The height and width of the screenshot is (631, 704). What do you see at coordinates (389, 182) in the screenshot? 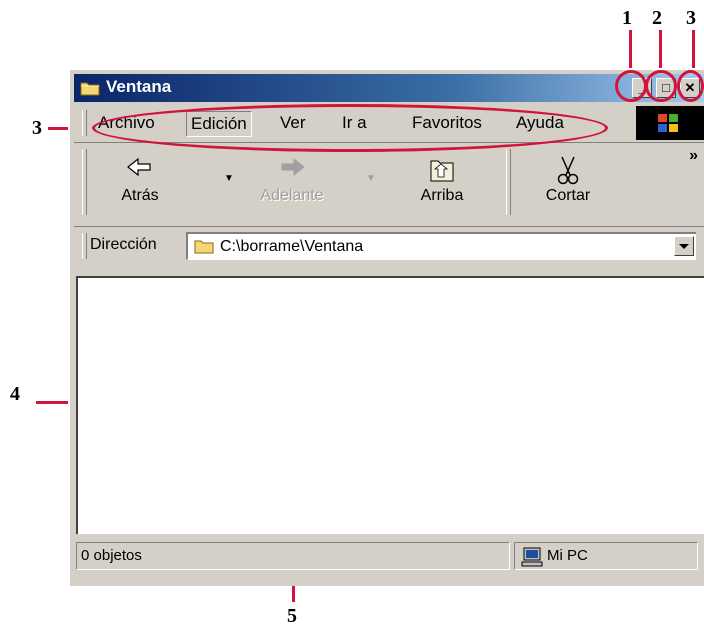
I see `standard-toolbar: Atrás ▼ Adelante ▼ Arriba Cortar »` at bounding box center [389, 182].